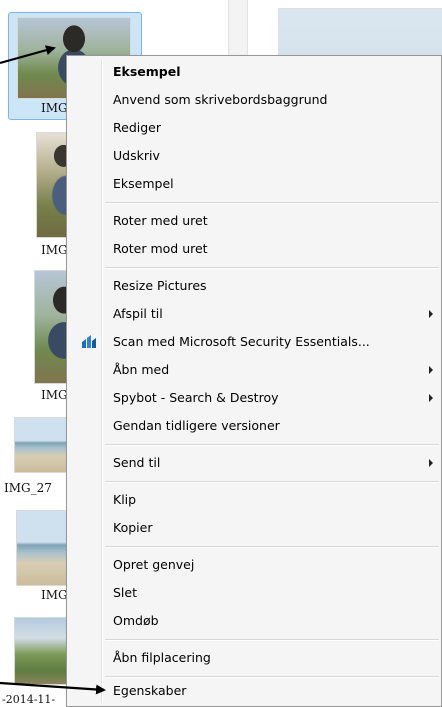 This screenshot has width=442, height=707. What do you see at coordinates (160, 220) in the screenshot?
I see `menu-item-label: Roter med uret` at bounding box center [160, 220].